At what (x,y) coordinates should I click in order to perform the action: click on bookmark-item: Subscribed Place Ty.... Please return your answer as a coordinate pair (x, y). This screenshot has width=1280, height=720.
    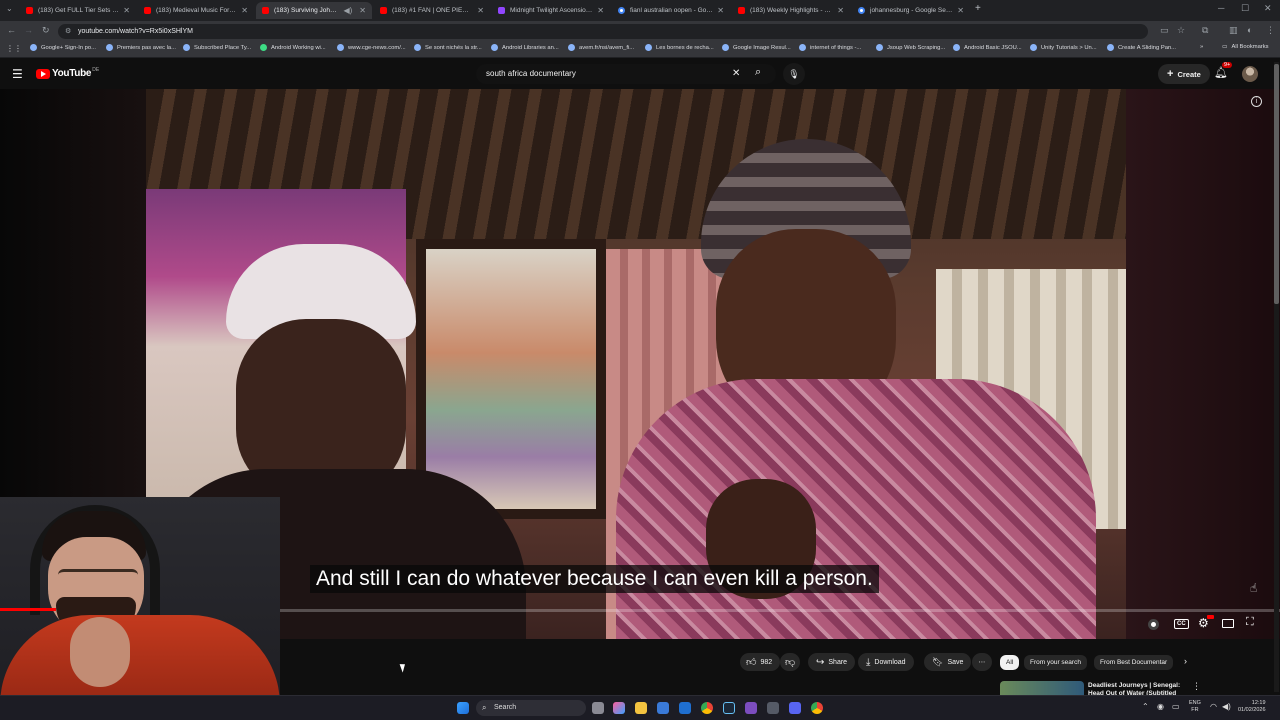
    Looking at the image, I should click on (217, 47).